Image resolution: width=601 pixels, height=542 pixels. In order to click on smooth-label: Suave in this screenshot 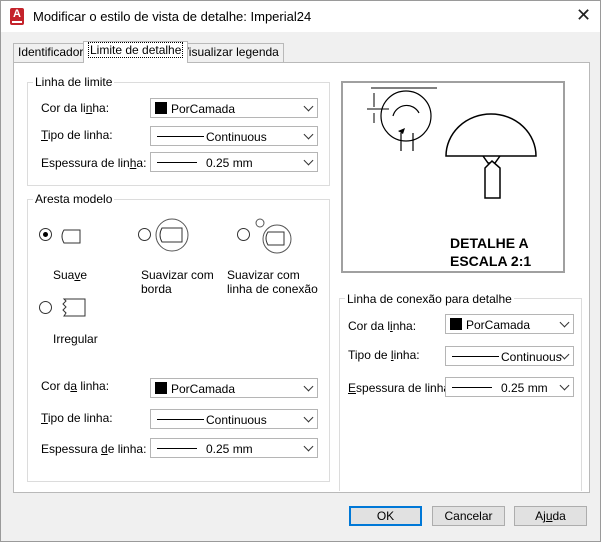, I will do `click(70, 275)`.